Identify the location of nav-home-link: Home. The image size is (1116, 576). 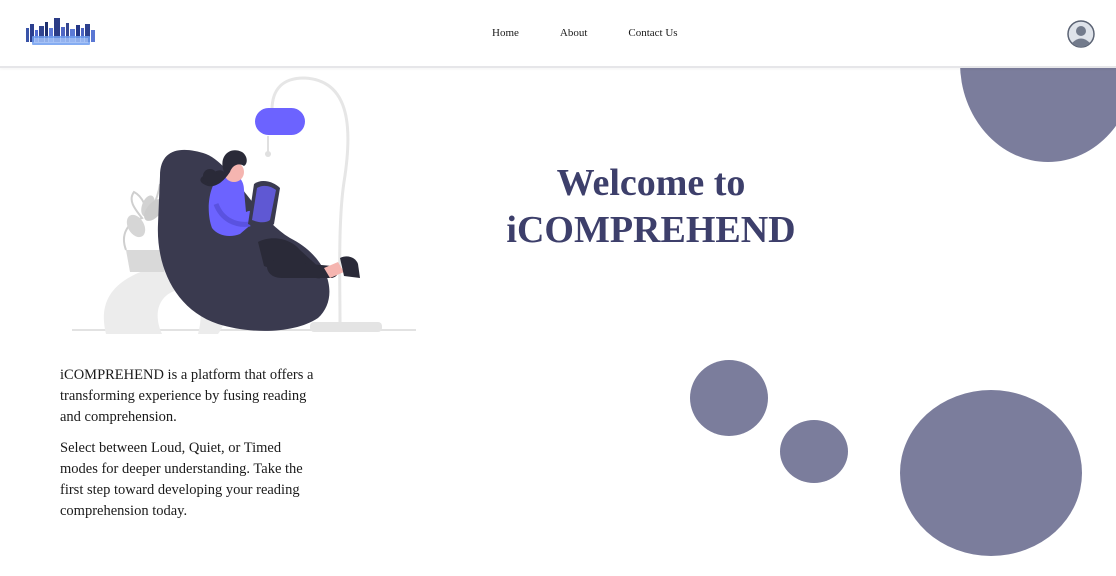
(505, 33).